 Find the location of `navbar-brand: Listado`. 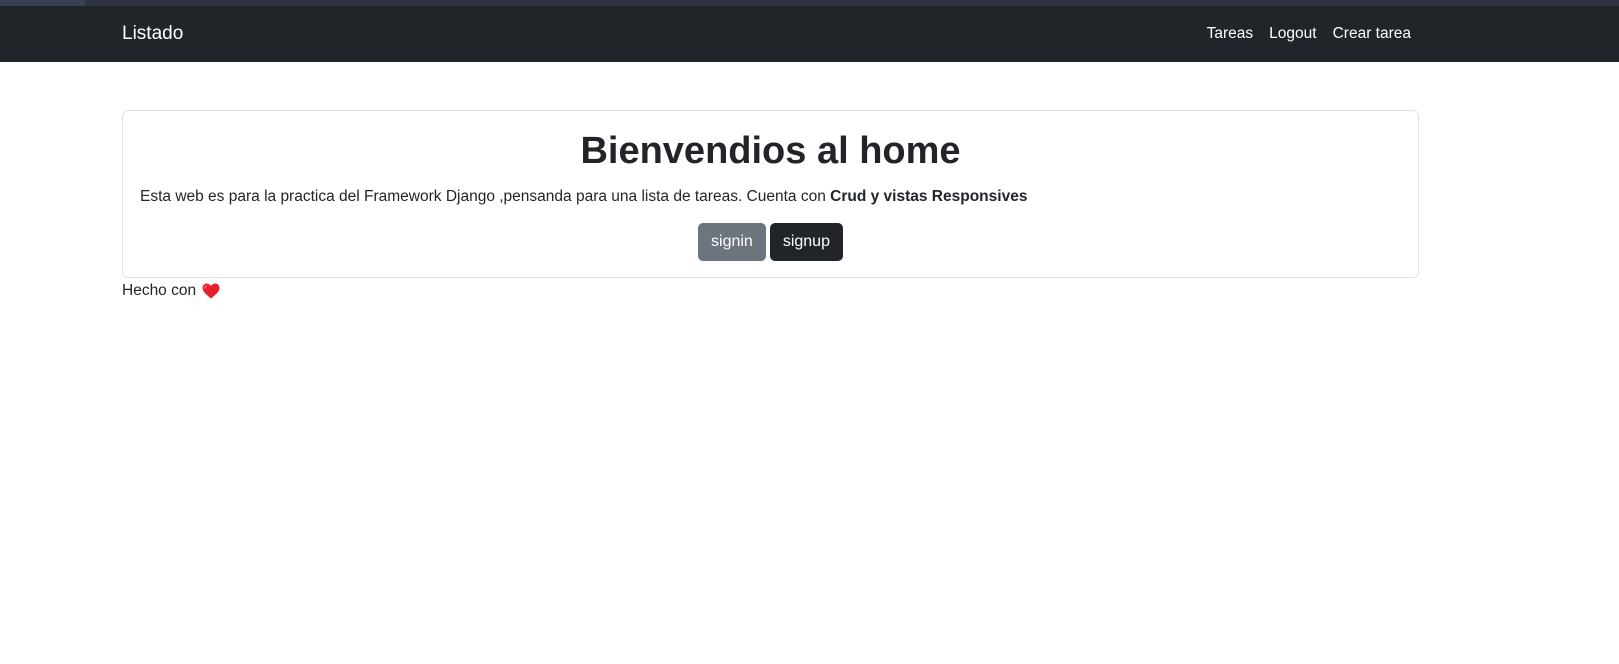

navbar-brand: Listado is located at coordinates (152, 34).